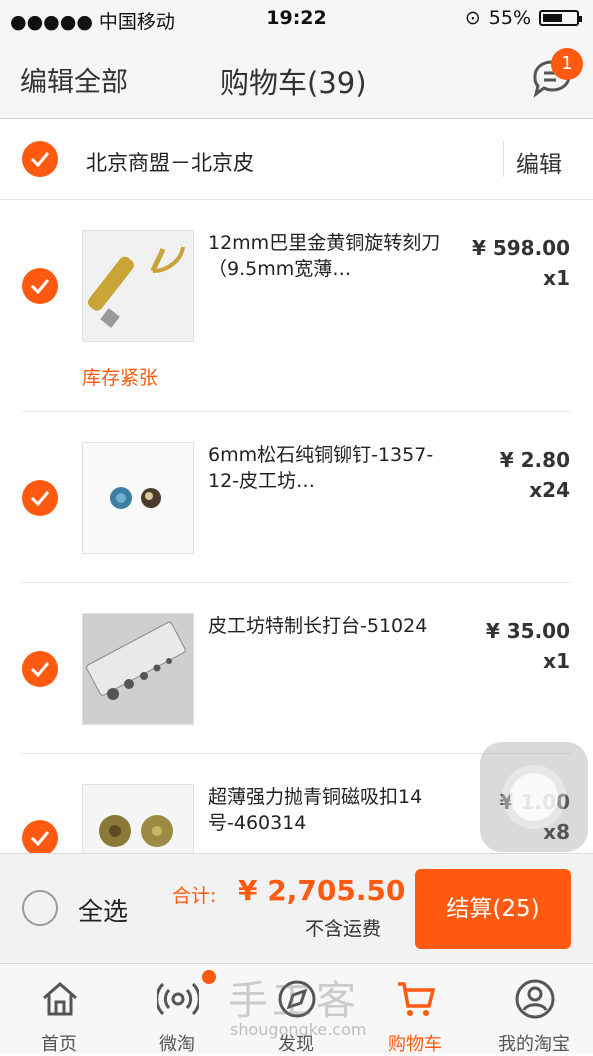 This screenshot has height=1056, width=593. Describe the element at coordinates (296, 908) in the screenshot. I see `checkout-bar: 全选 合计: ¥ 2,705.50 不含运费 结算(25)` at that location.